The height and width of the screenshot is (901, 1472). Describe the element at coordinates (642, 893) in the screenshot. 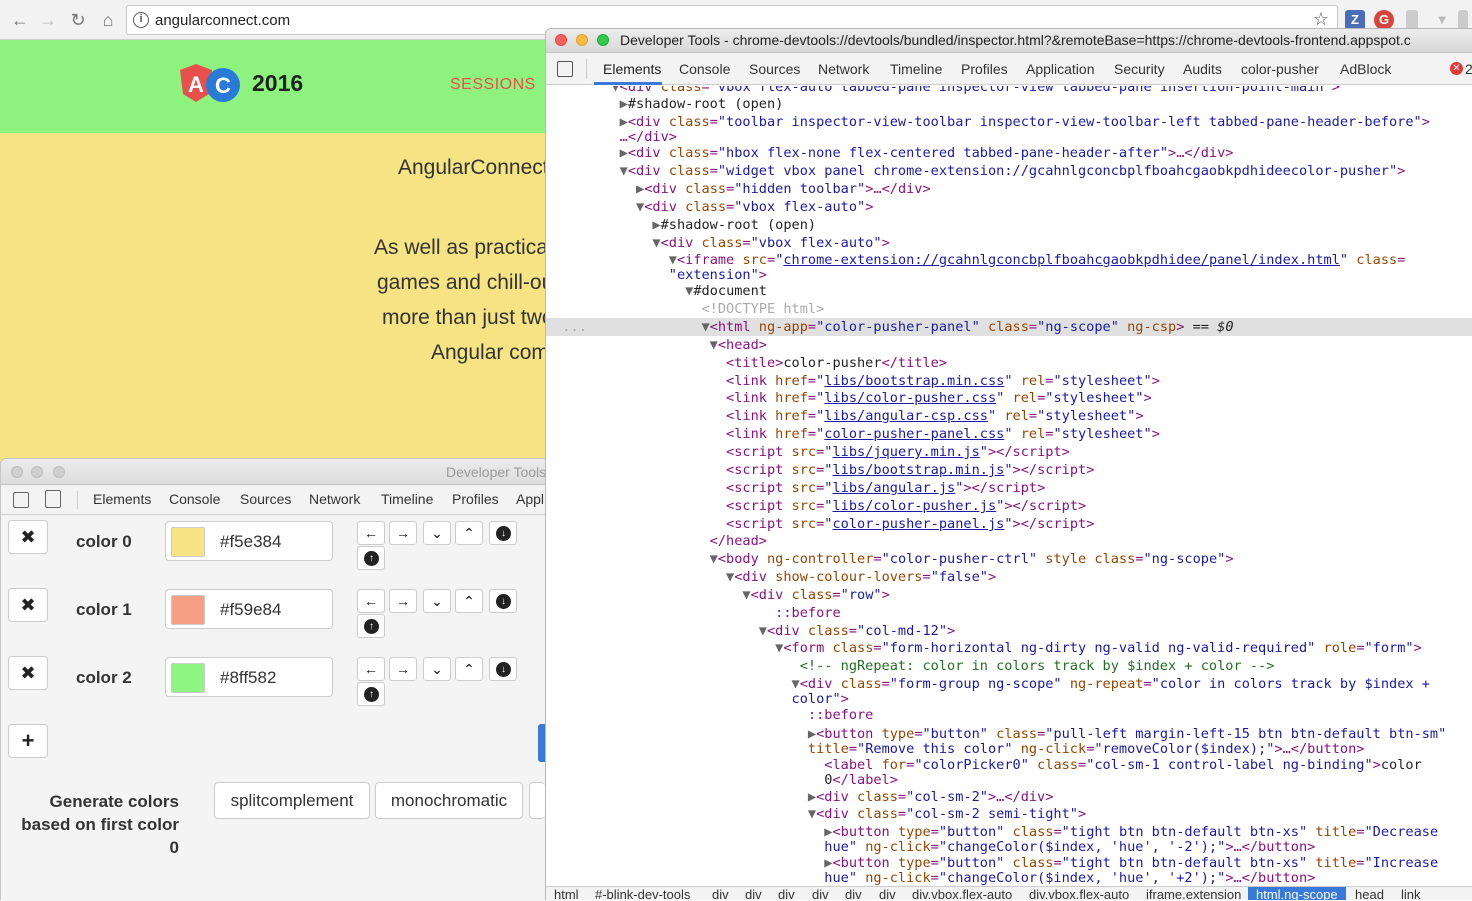

I see `breadcrumb-item: #-blink-dev-tools` at that location.